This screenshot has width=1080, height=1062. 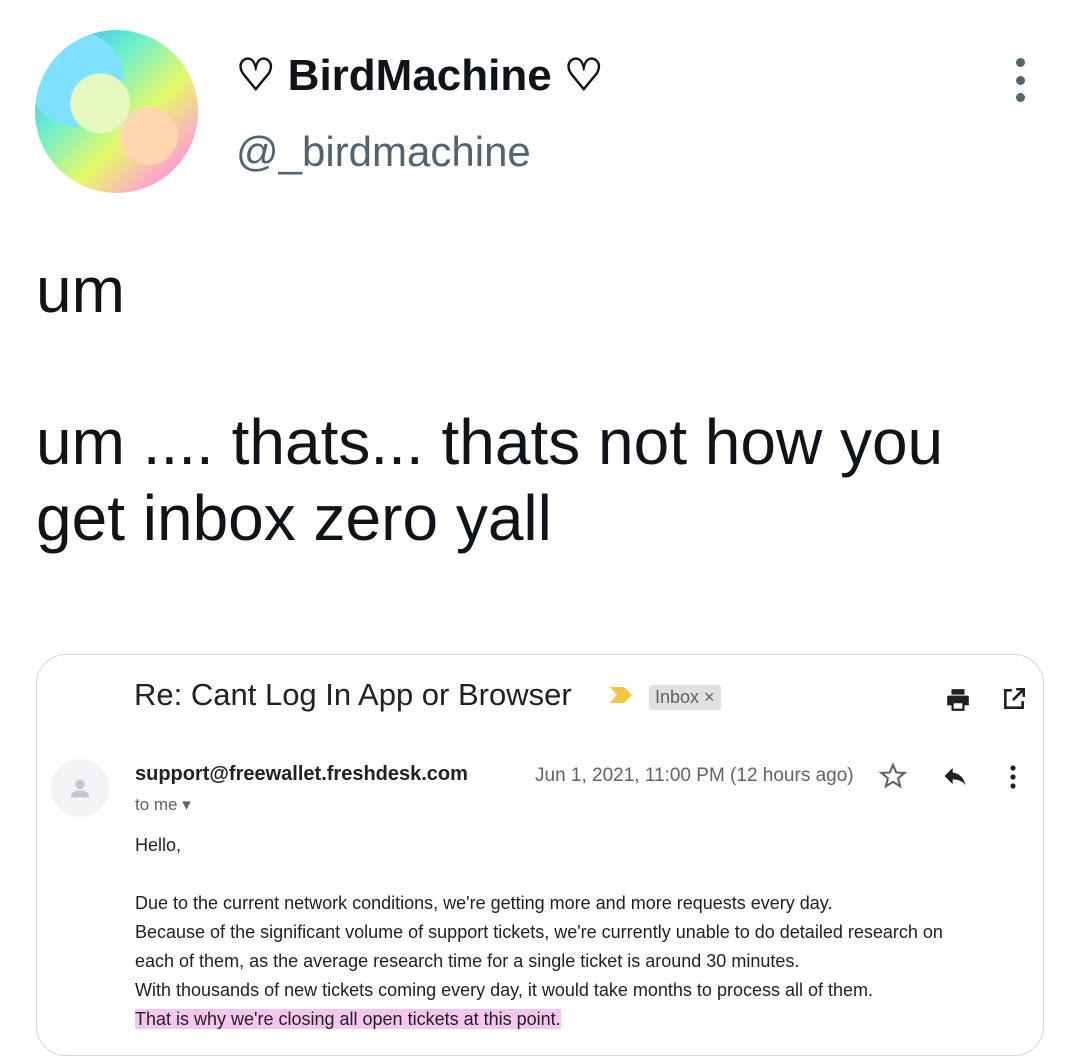 What do you see at coordinates (1014, 699) in the screenshot?
I see `open-in-new-window-icon` at bounding box center [1014, 699].